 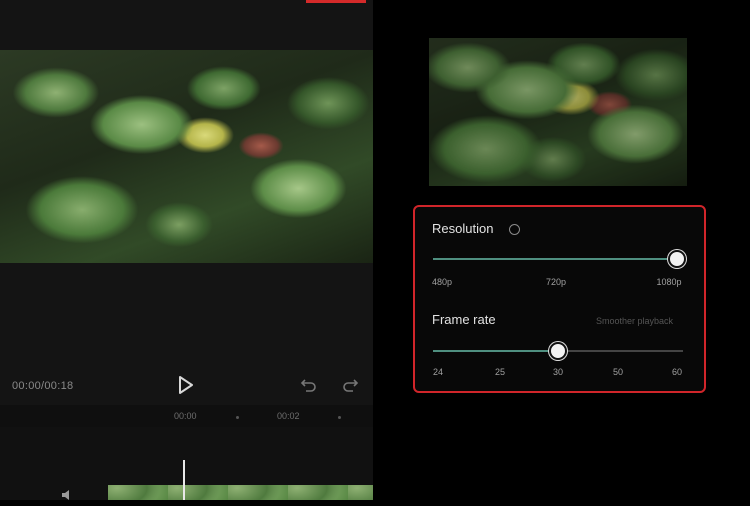 What do you see at coordinates (495, 351) in the screenshot?
I see `frame-rate-slider-fill` at bounding box center [495, 351].